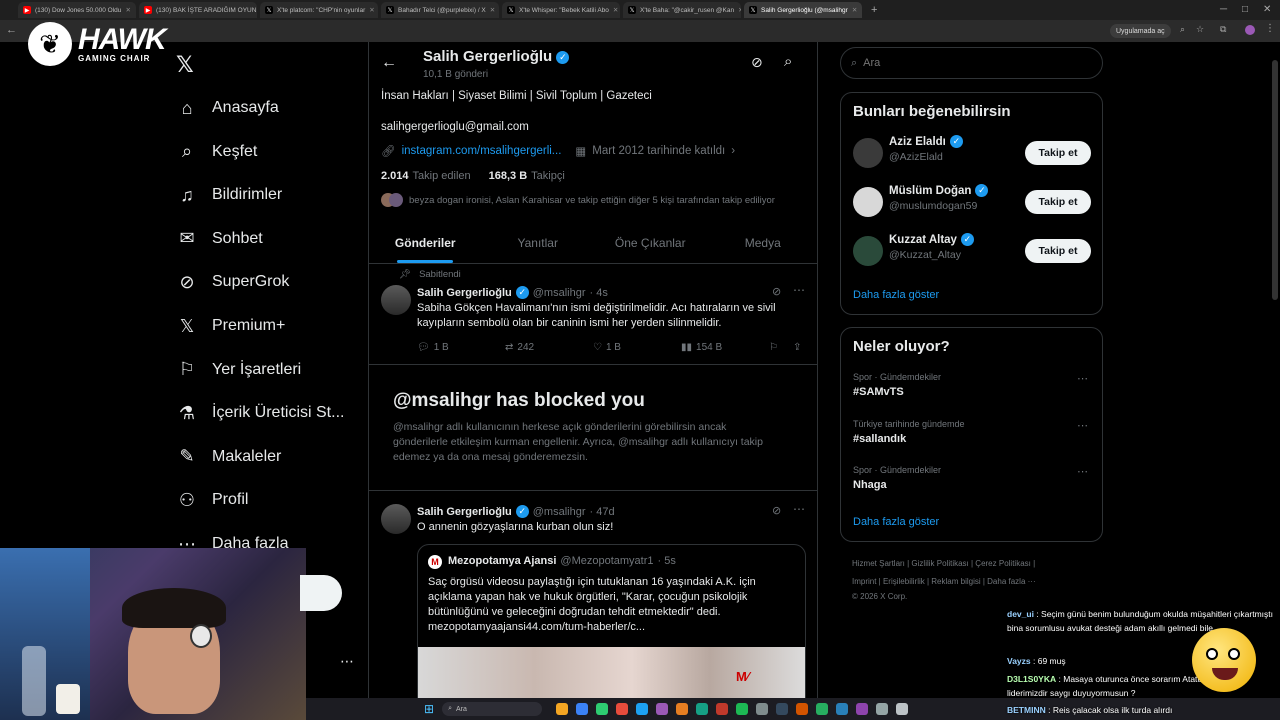 This screenshot has width=1280, height=720. What do you see at coordinates (232, 282) in the screenshot?
I see `nav-item-supergrok: ⊘ SuperGrok` at bounding box center [232, 282].